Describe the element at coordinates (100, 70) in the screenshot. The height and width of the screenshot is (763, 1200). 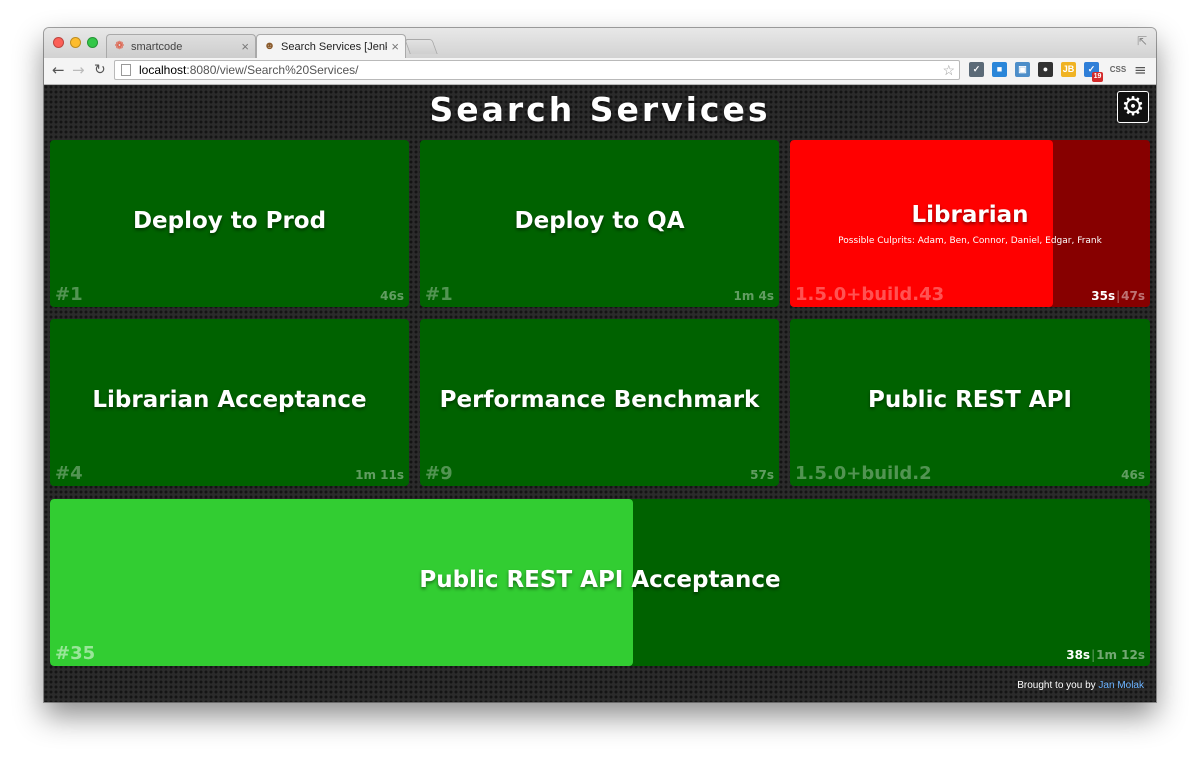
I see `reload-button: ↻` at that location.